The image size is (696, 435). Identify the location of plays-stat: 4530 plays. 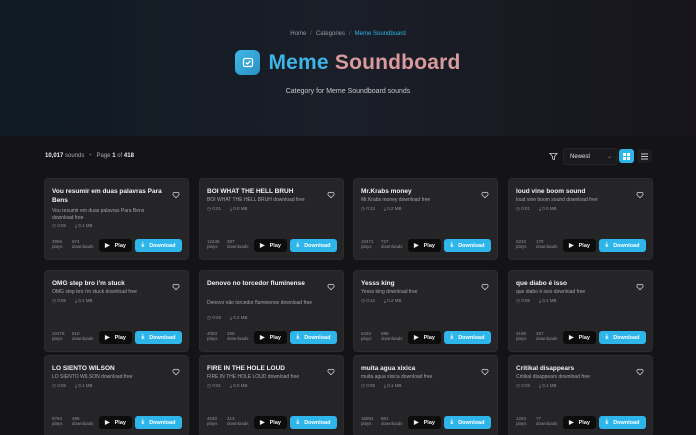
(217, 421).